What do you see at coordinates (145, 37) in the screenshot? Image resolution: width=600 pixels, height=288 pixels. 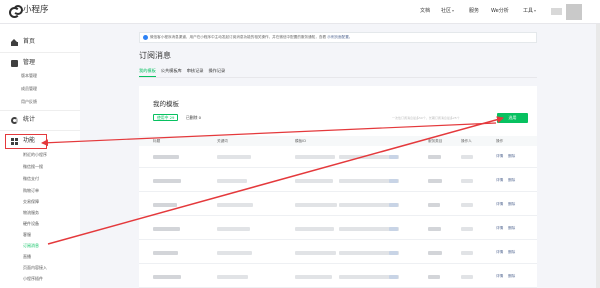 I see `info-icon` at bounding box center [145, 37].